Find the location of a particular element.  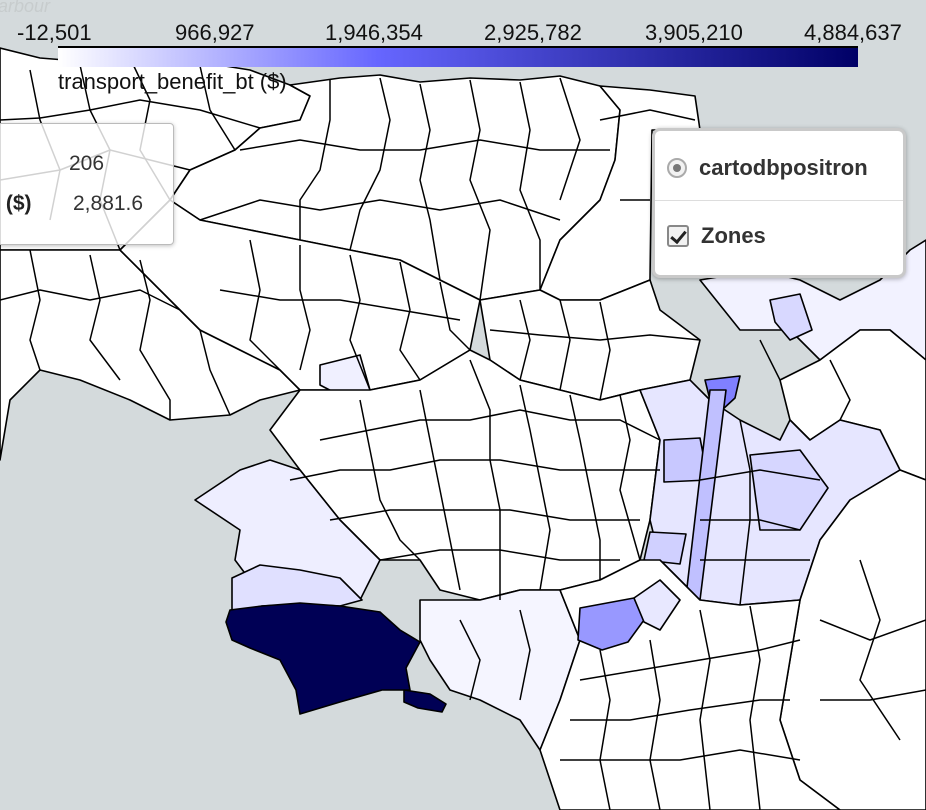

overlay-layer-option: Zones is located at coordinates (716, 236).